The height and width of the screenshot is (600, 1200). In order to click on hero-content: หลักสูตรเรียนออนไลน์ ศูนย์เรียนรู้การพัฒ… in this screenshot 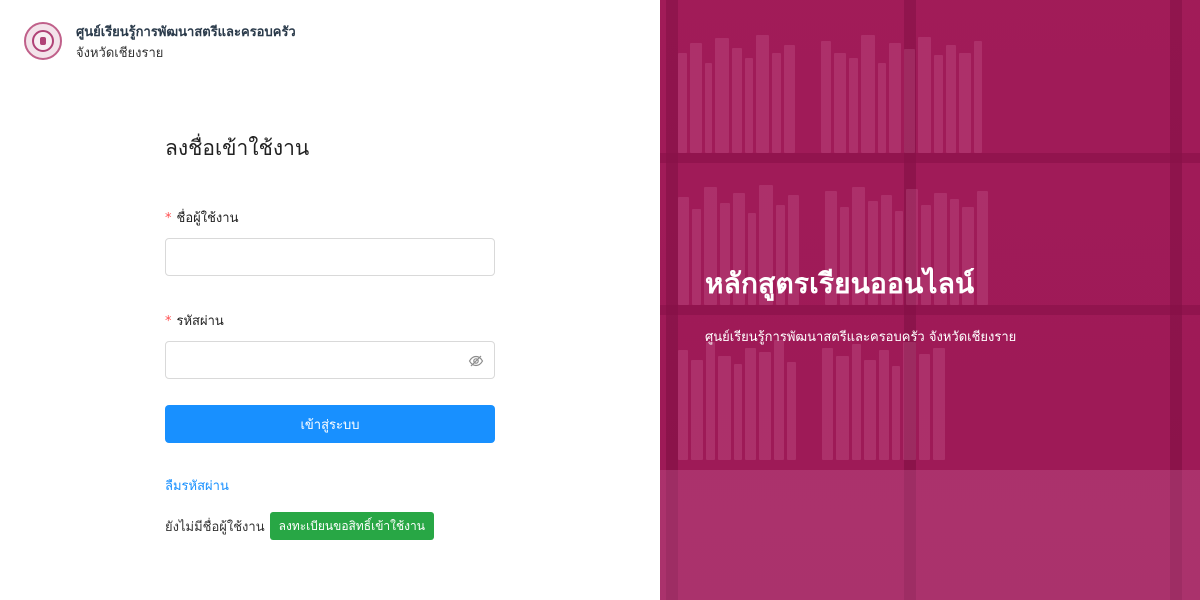, I will do `click(940, 304)`.